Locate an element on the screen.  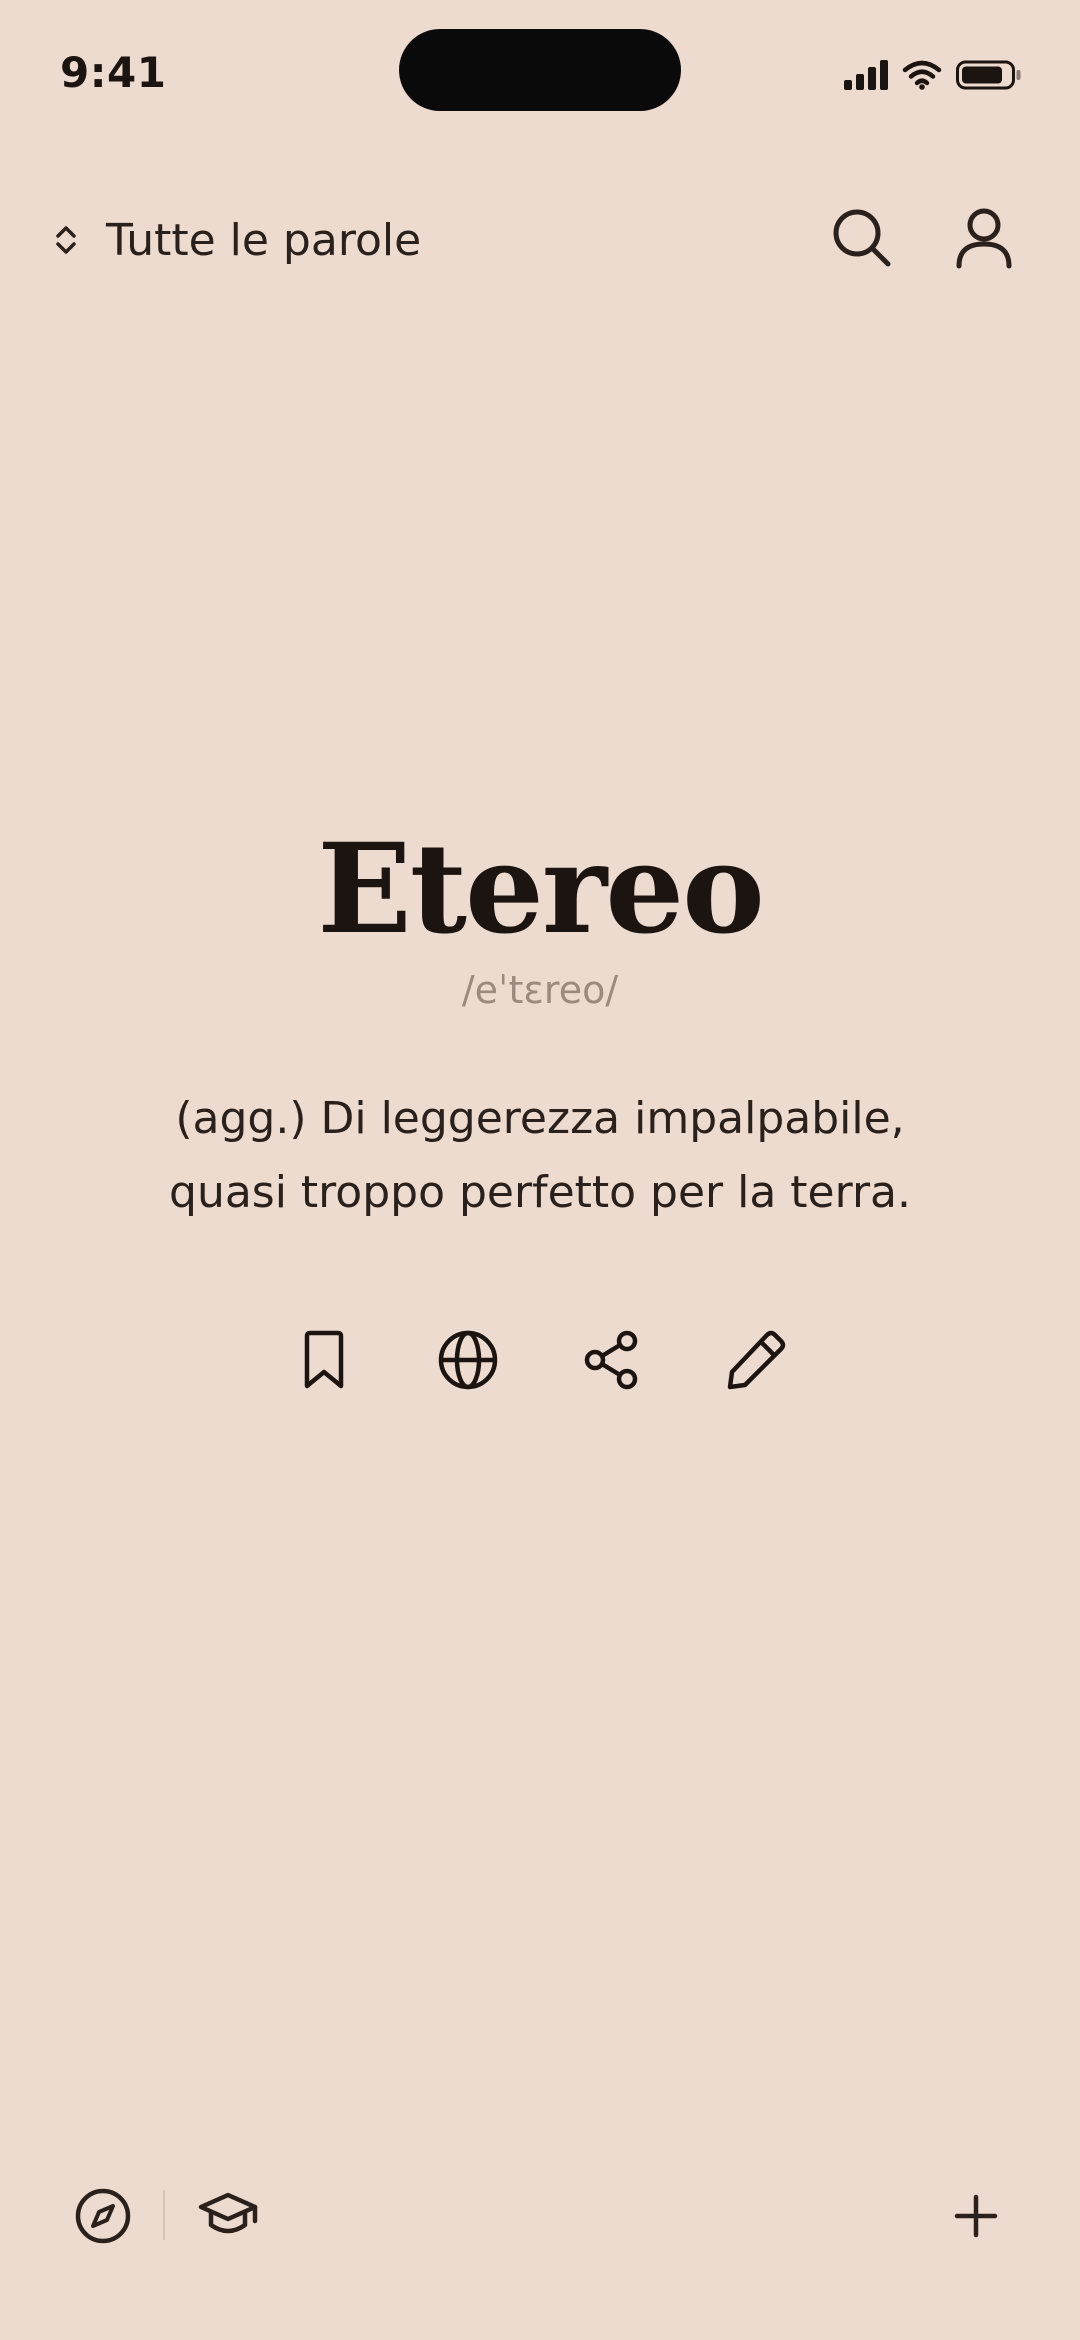
profile-button is located at coordinates (984, 238).